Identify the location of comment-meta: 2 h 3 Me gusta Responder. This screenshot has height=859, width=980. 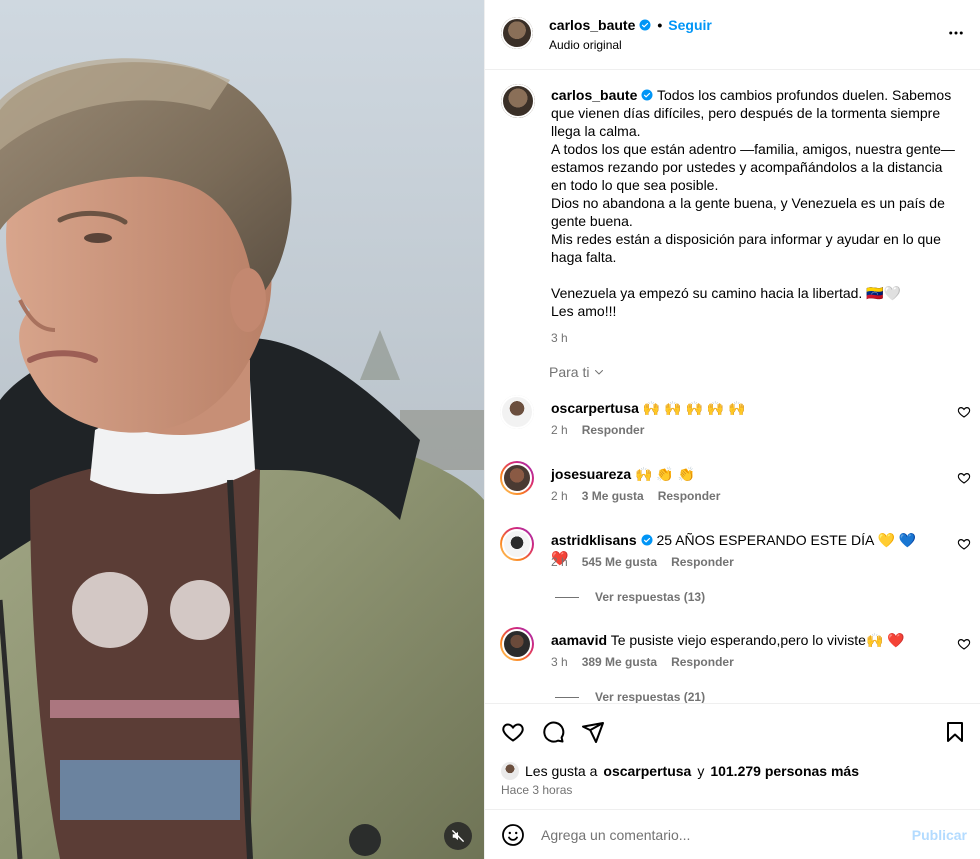
(635, 496).